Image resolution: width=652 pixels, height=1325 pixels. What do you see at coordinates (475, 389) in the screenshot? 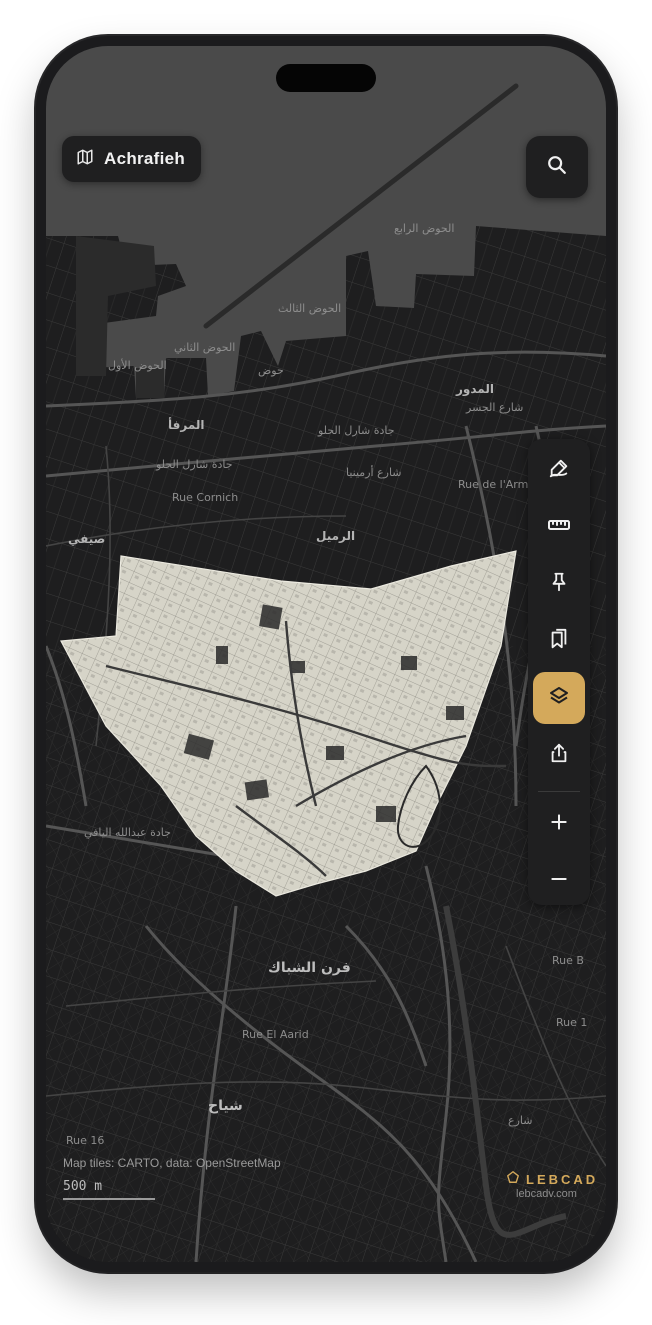
I see `map-label-mdawar: المدور` at bounding box center [475, 389].